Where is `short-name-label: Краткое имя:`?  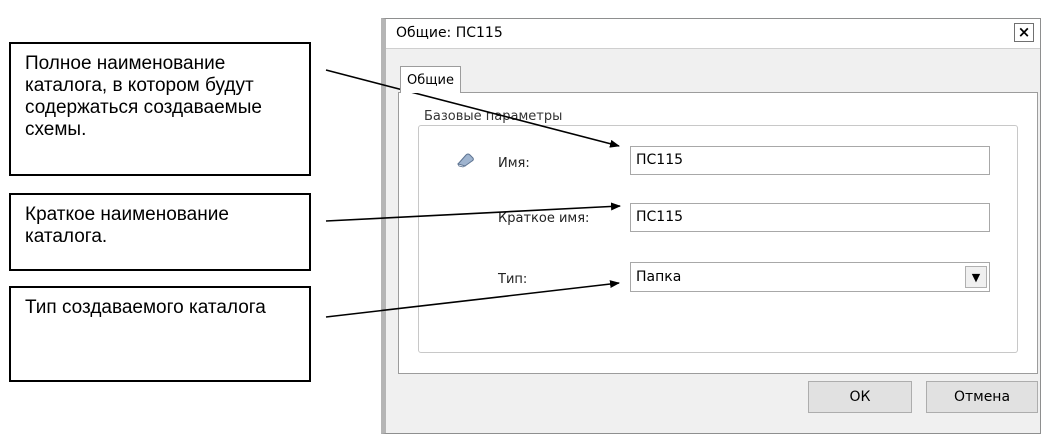 short-name-label: Краткое имя: is located at coordinates (544, 218).